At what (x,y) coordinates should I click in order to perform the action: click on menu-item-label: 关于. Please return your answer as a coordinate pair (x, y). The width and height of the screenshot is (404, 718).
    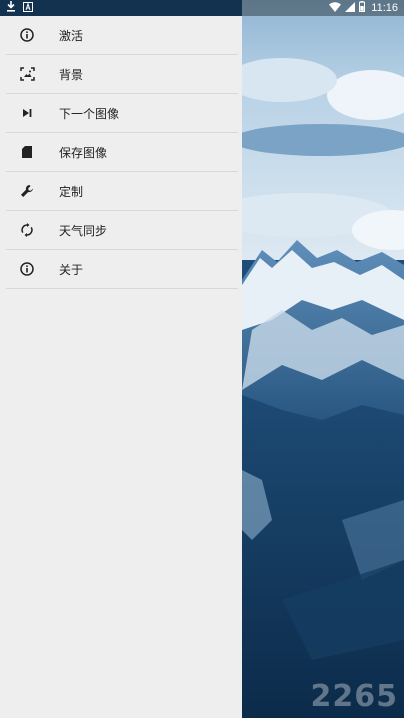
    Looking at the image, I should click on (71, 269).